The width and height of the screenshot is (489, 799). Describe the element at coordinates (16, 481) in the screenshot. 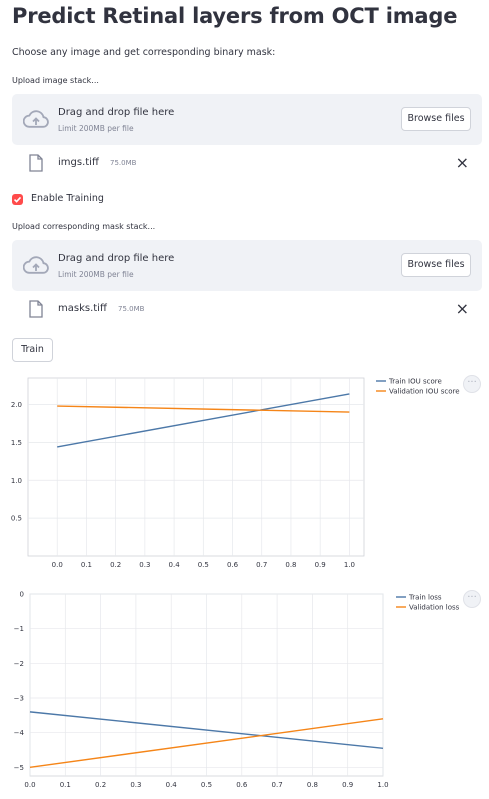

I see `y-tick-label: 1.0` at that location.